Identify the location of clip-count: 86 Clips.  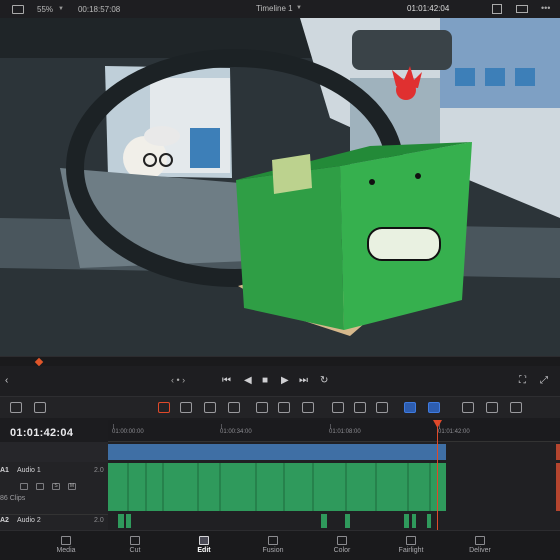
(13, 498).